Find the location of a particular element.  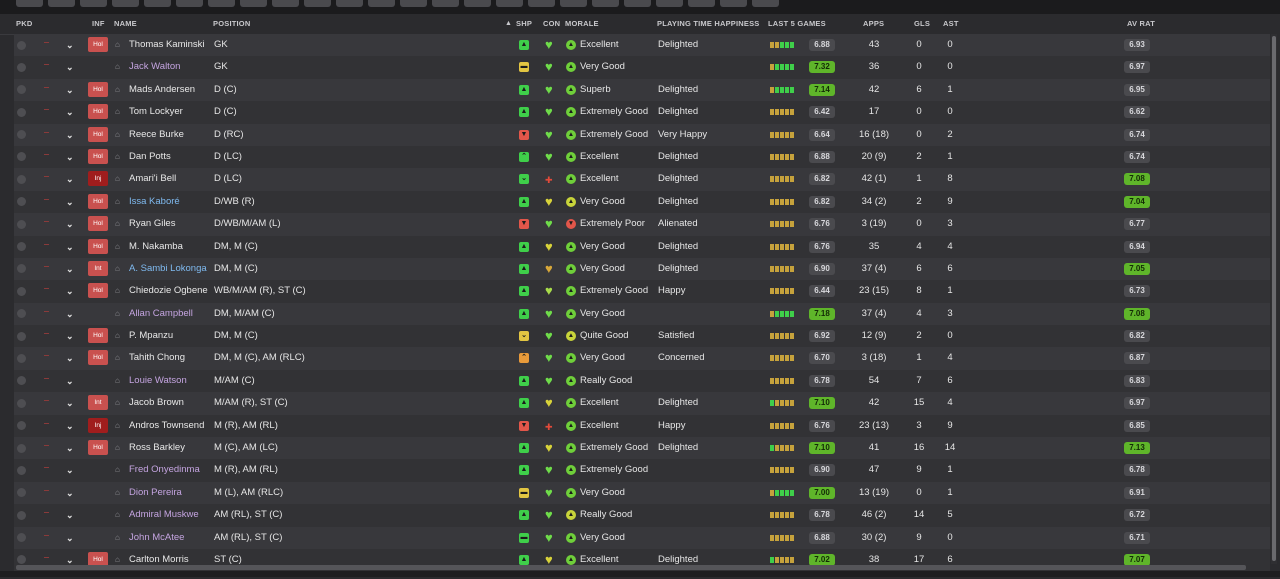

player-name: Admiral Muskwe is located at coordinates (164, 515).